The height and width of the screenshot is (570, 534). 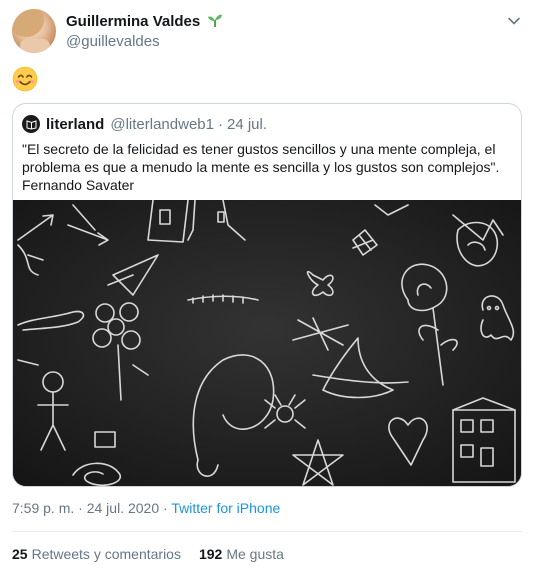 What do you see at coordinates (28, 23) in the screenshot?
I see `avatar-hair` at bounding box center [28, 23].